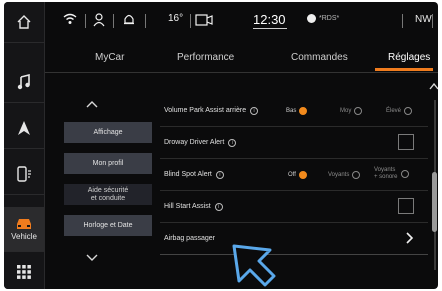 The width and height of the screenshot is (442, 291). What do you see at coordinates (254, 265) in the screenshot?
I see `pointer-arrow-icon` at bounding box center [254, 265].